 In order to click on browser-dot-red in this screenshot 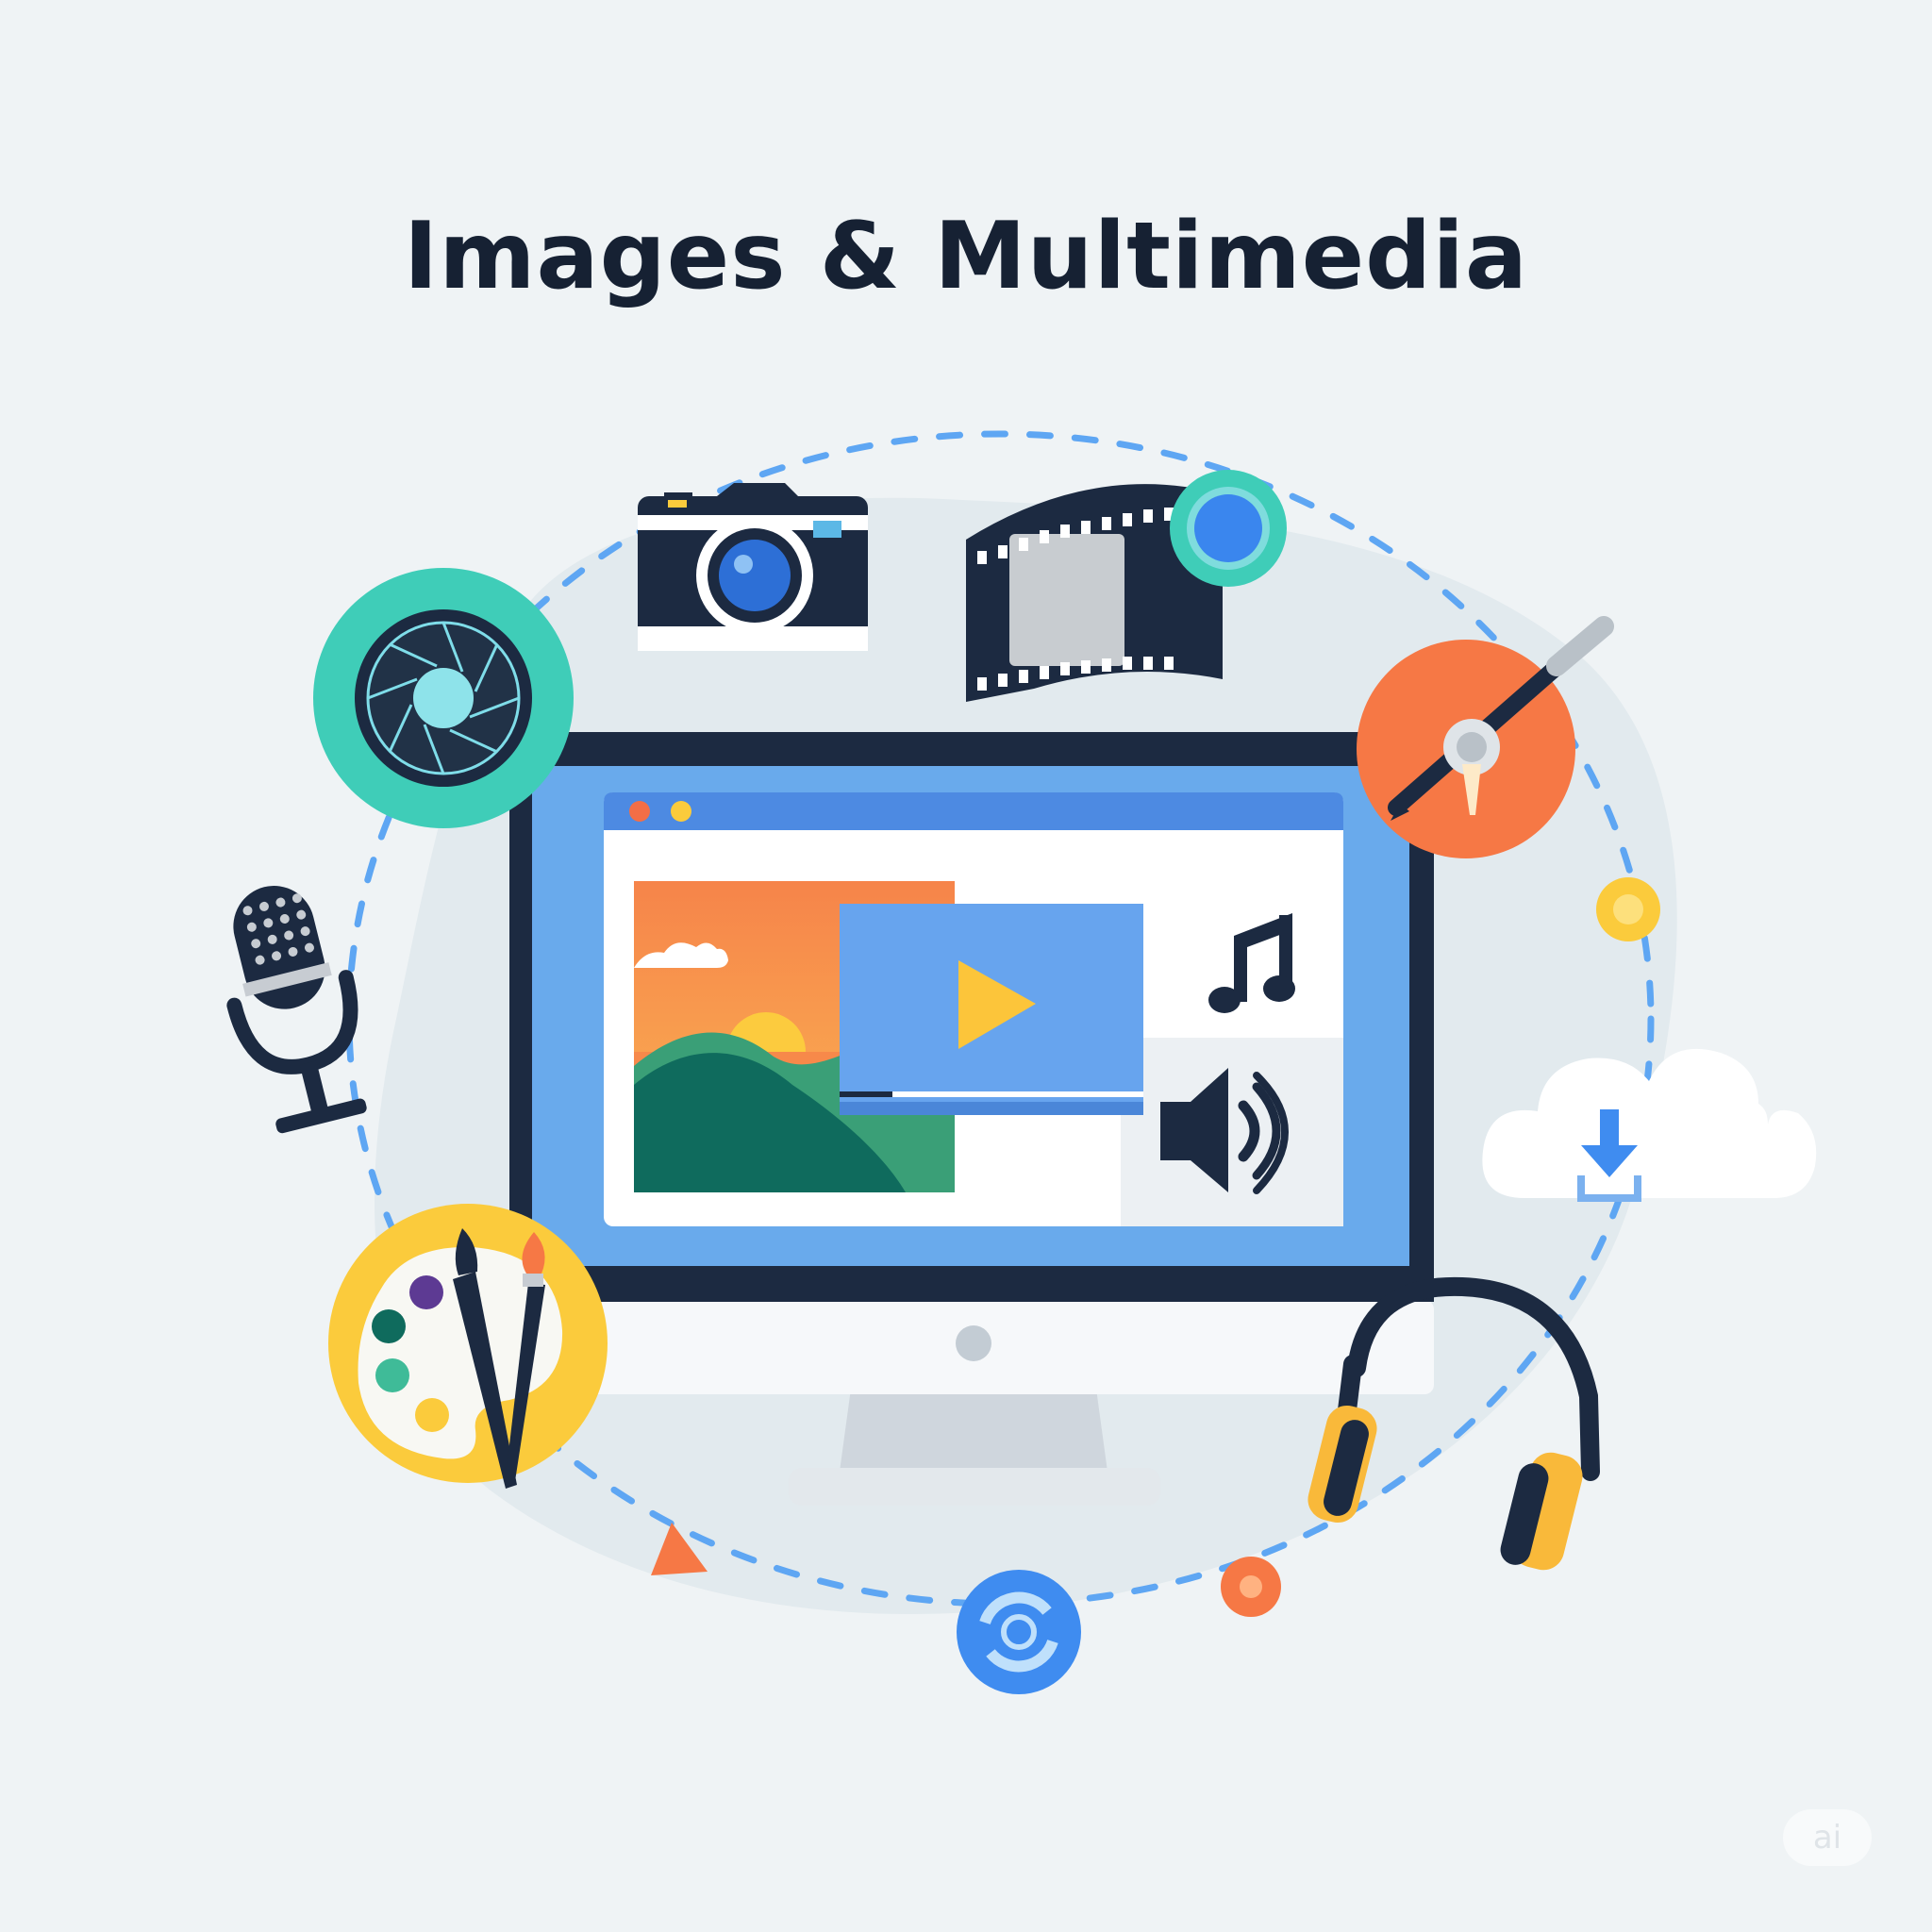, I will do `click(639, 812)`.